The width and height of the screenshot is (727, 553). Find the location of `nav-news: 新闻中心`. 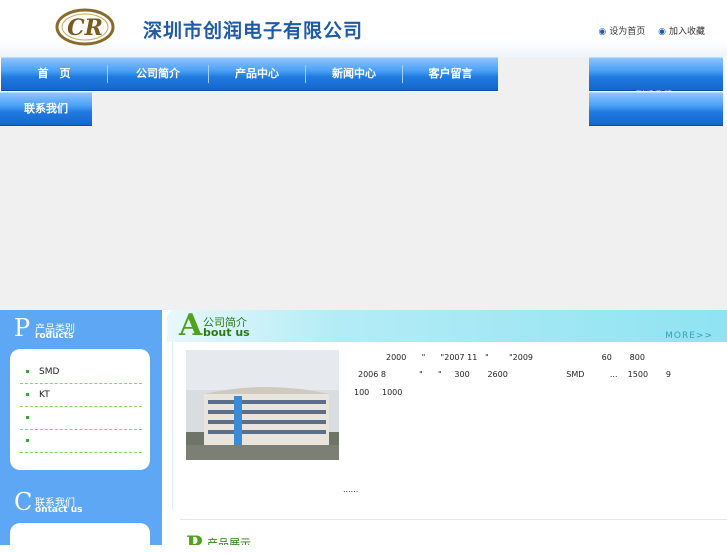

nav-news: 新闻中心 is located at coordinates (354, 74).